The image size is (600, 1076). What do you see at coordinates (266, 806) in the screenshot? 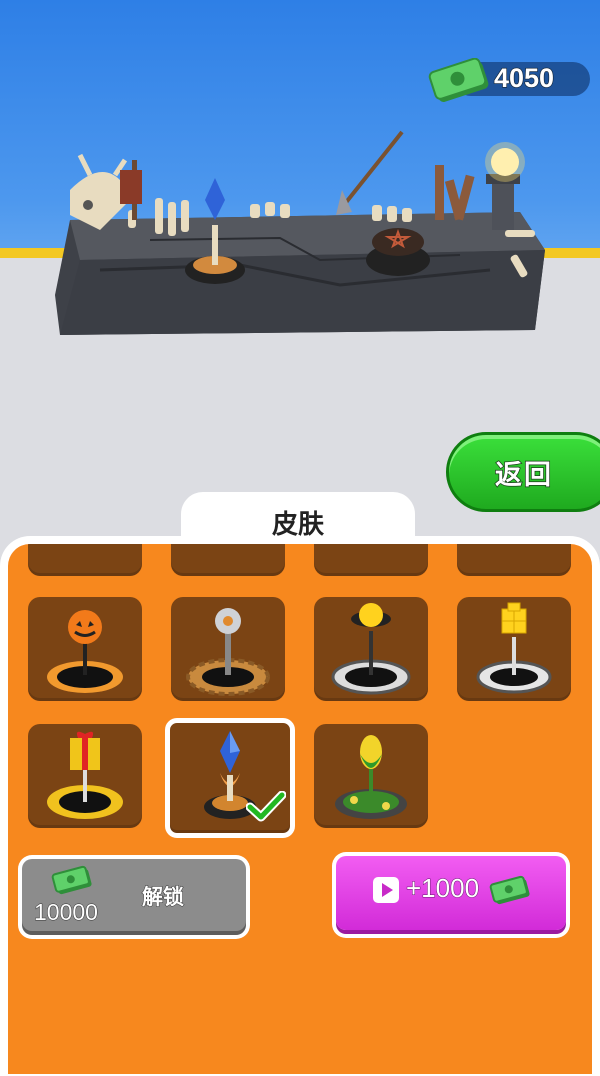
I see `checkmark-icon` at bounding box center [266, 806].